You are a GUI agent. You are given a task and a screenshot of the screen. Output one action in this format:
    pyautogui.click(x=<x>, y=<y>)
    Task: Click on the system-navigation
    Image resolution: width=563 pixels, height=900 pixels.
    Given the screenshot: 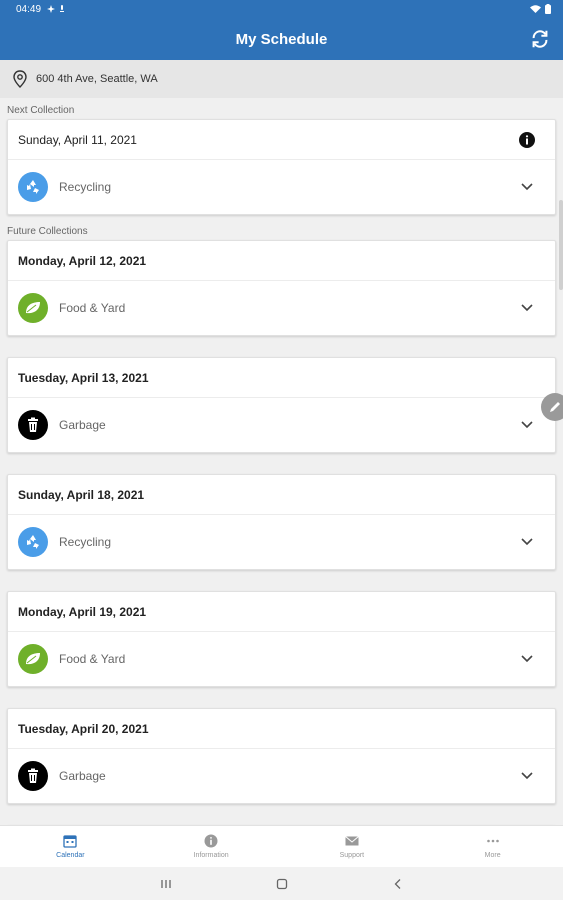 What is the action you would take?
    pyautogui.click(x=281, y=883)
    